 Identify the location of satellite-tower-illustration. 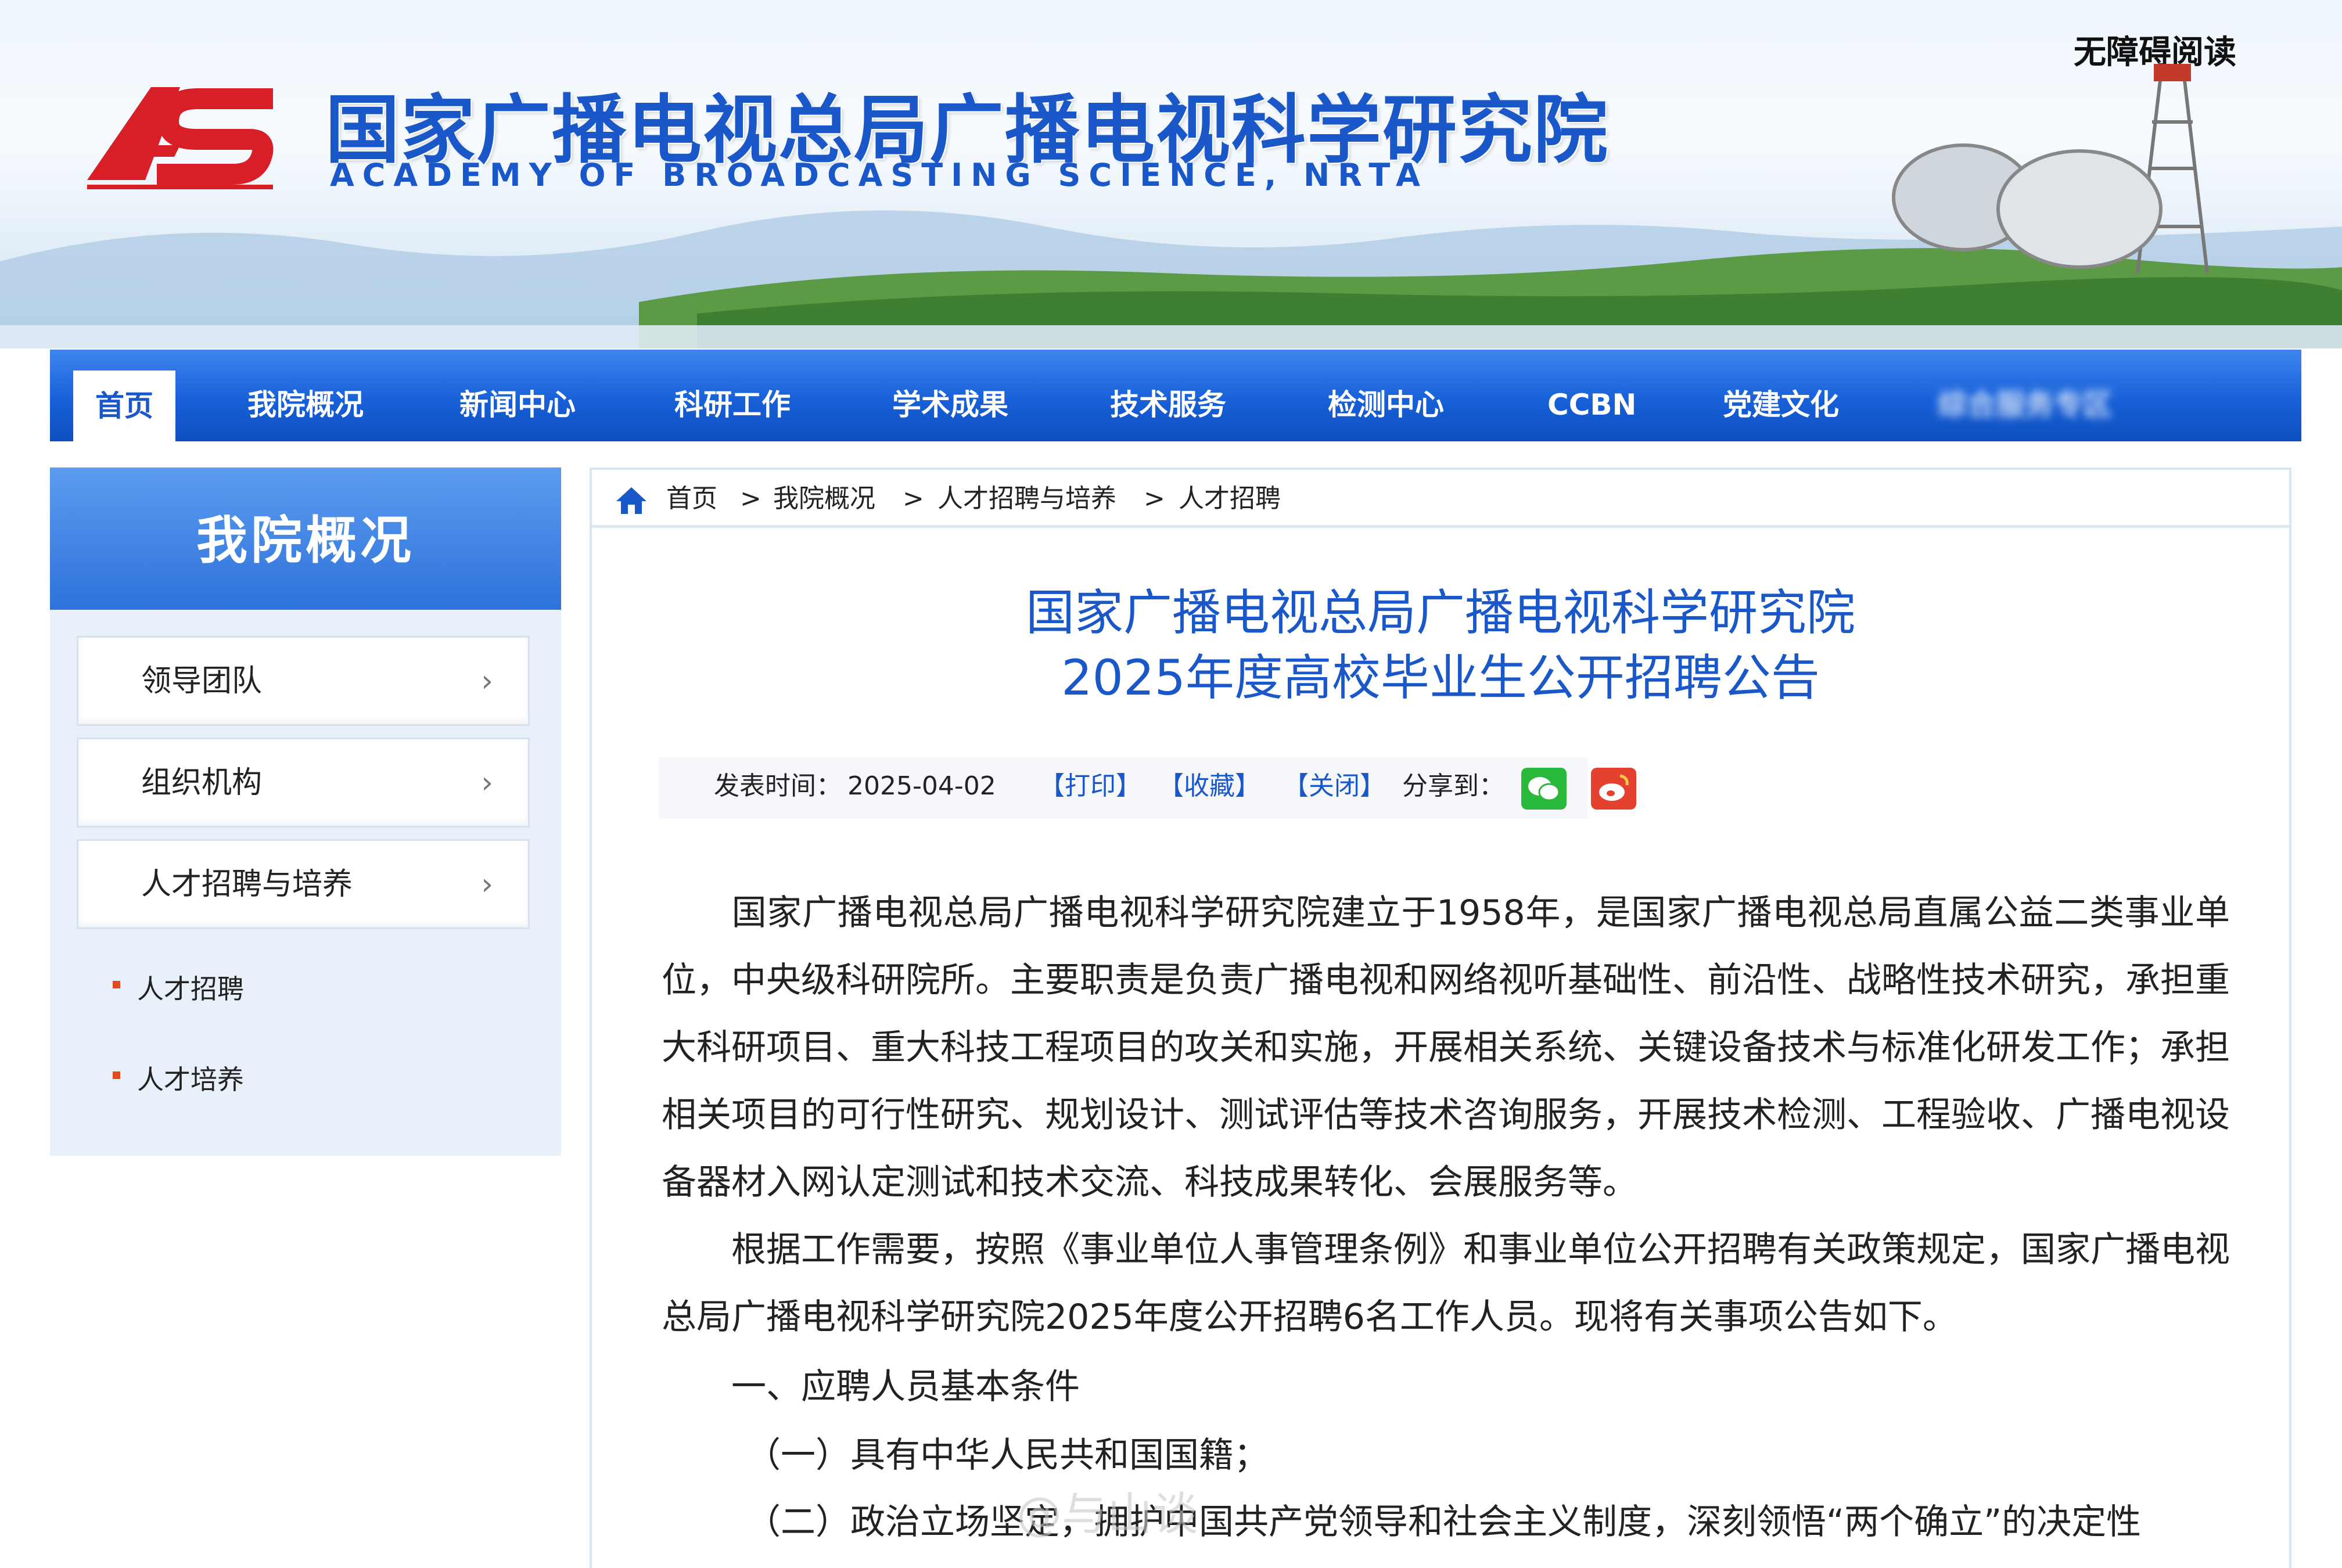
(2050, 169).